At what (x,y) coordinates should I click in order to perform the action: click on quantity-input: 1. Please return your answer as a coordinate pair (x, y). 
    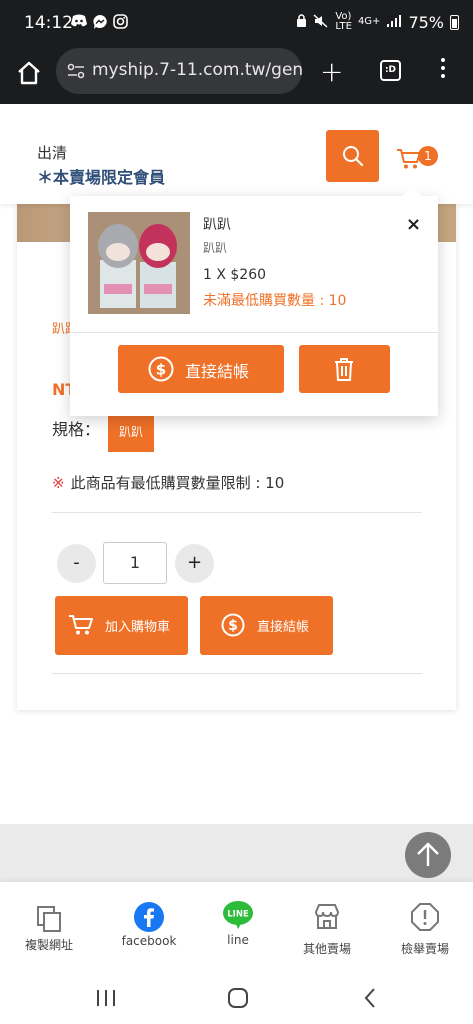
    Looking at the image, I should click on (135, 563).